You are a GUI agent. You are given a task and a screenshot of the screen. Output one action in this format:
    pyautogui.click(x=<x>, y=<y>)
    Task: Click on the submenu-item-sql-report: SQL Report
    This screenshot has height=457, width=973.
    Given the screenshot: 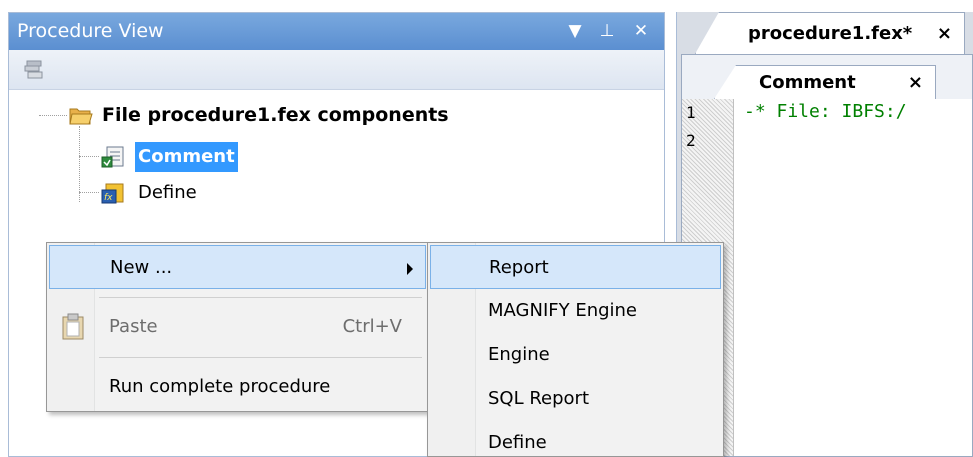 What is the action you would take?
    pyautogui.click(x=575, y=399)
    